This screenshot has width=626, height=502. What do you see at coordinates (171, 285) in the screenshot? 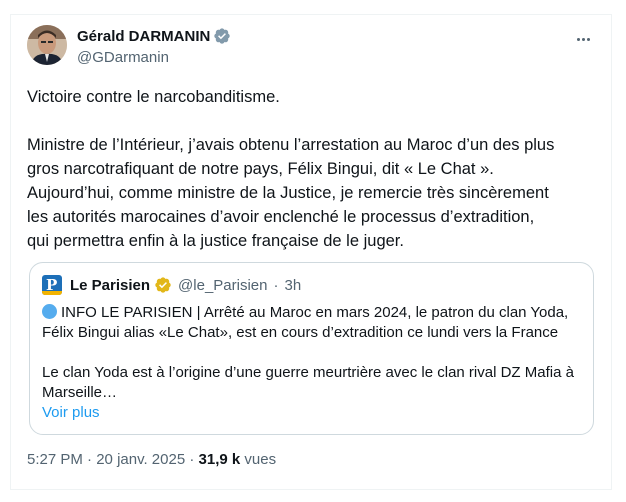
I see `quoted-tweet-header: P Le Parisien @le_Parisien · 3h` at bounding box center [171, 285].